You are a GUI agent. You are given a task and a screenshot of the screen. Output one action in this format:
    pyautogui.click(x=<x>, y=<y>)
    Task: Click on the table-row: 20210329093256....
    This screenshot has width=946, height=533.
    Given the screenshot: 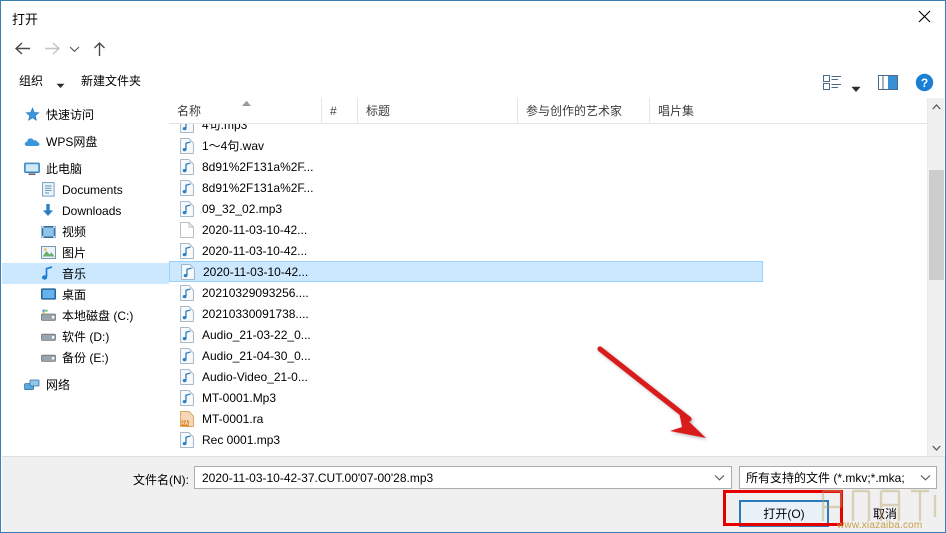 What is the action you would take?
    pyautogui.click(x=556, y=292)
    